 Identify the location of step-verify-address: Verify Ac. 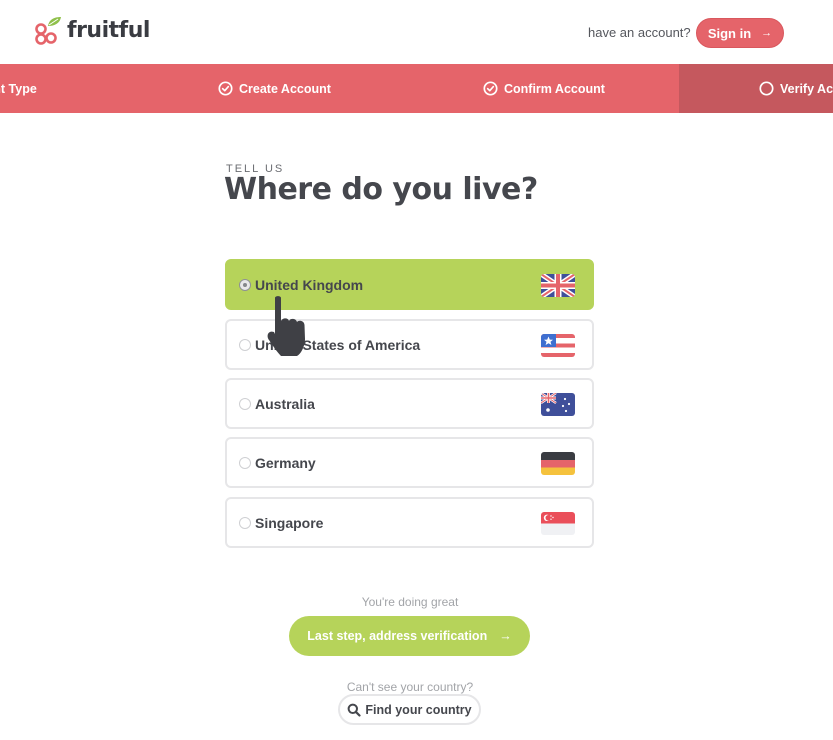
(796, 88).